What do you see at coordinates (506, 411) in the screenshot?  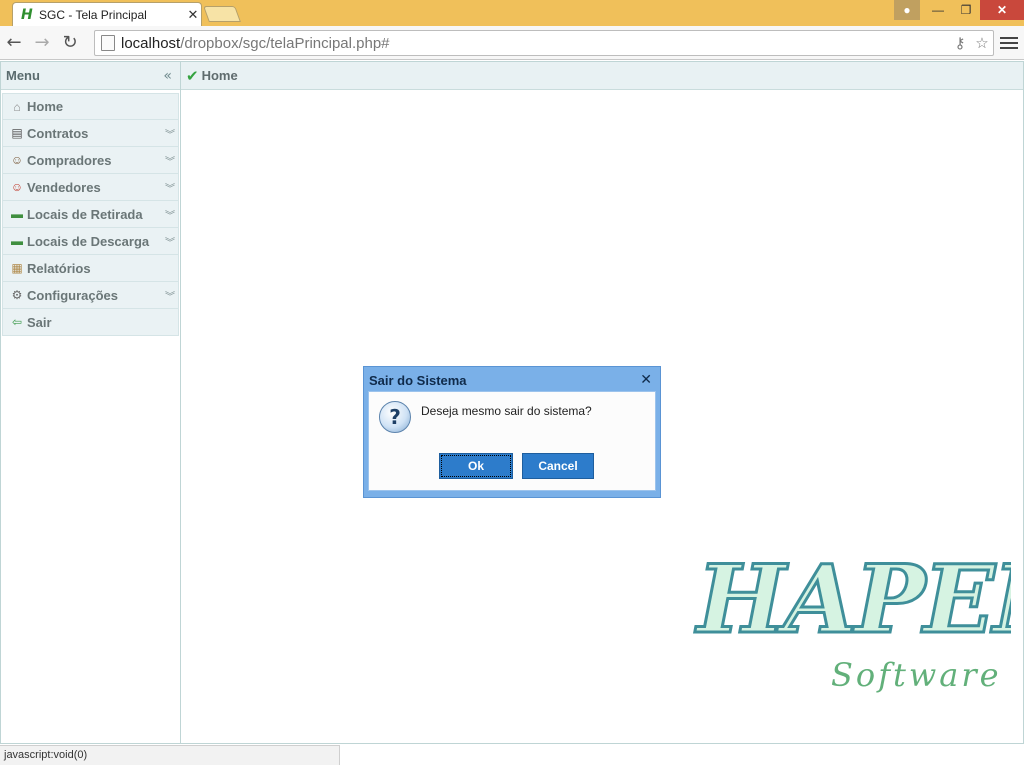 I see `dialog-message: Deseja mesmo sair do sistema?` at bounding box center [506, 411].